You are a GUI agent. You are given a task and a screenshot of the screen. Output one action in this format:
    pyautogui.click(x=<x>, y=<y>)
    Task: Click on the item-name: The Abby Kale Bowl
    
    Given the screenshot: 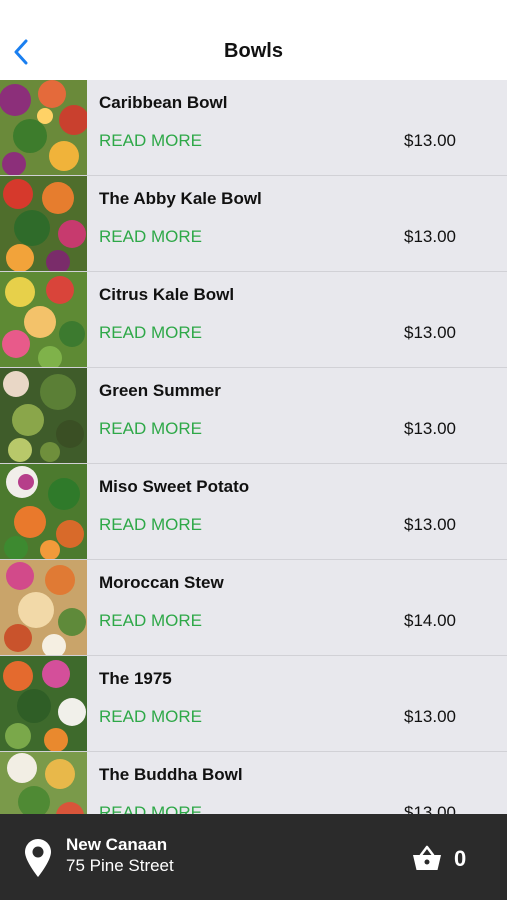 What is the action you would take?
    pyautogui.click(x=180, y=198)
    